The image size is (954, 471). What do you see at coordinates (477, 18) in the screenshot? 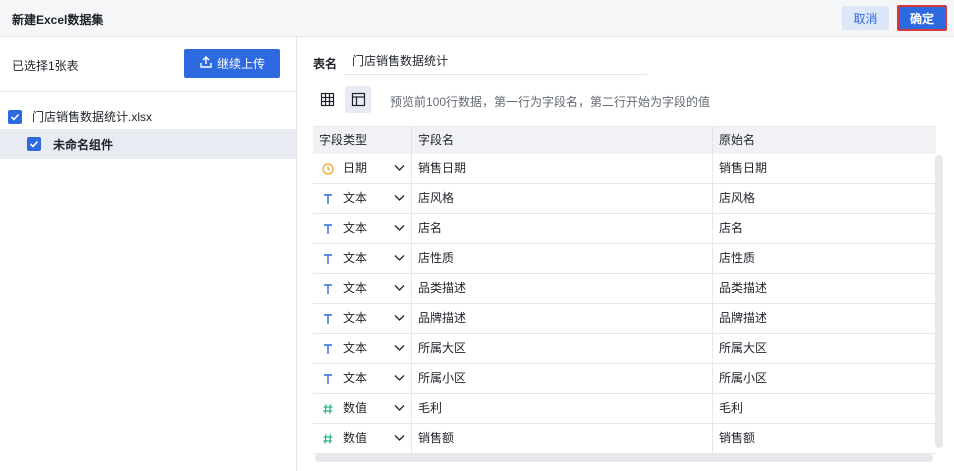
I see `dialog-header: 新建Excel数据集 取消 确定` at bounding box center [477, 18].